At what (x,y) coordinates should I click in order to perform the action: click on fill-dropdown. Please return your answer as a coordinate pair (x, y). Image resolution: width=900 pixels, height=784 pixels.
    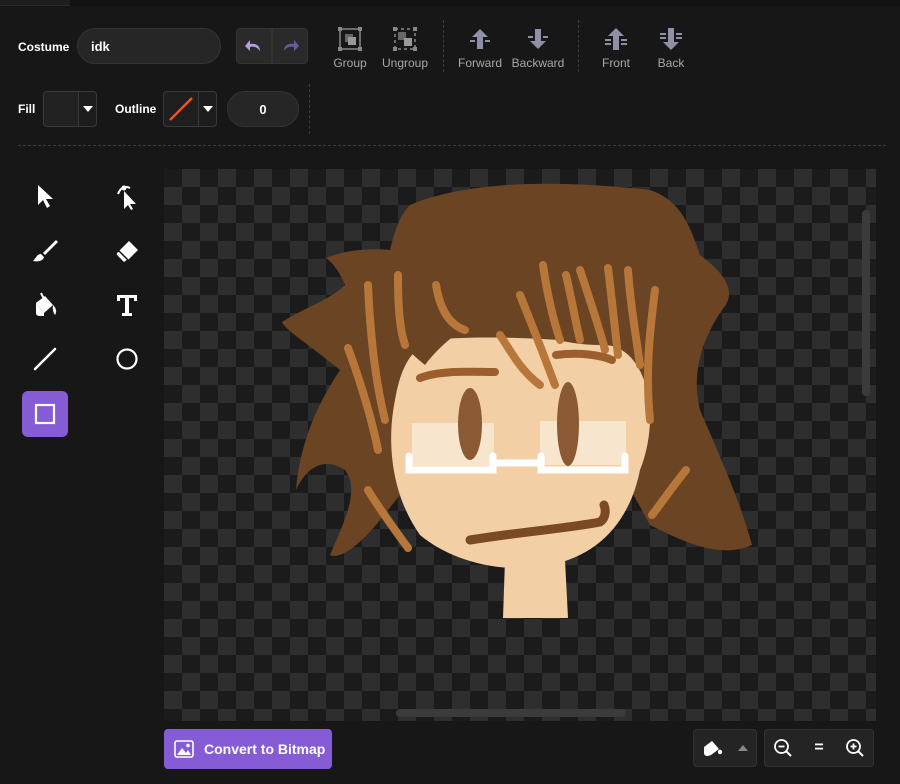
    Looking at the image, I should click on (87, 109).